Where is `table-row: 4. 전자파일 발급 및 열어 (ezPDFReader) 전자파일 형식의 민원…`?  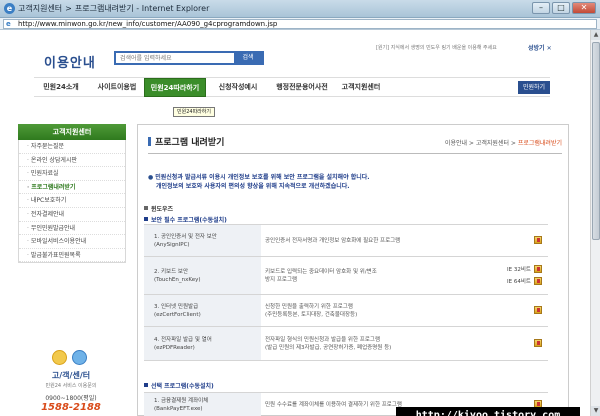
table-row: 4. 전자파일 발급 및 열어 (ezPDFReader) 전자파일 형식의 민원… is located at coordinates (346, 343).